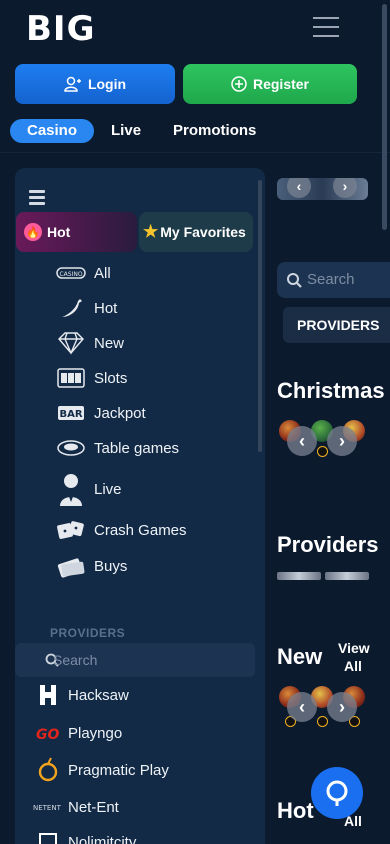 This screenshot has width=390, height=844. Describe the element at coordinates (72, 84) in the screenshot. I see `user-icon` at that location.